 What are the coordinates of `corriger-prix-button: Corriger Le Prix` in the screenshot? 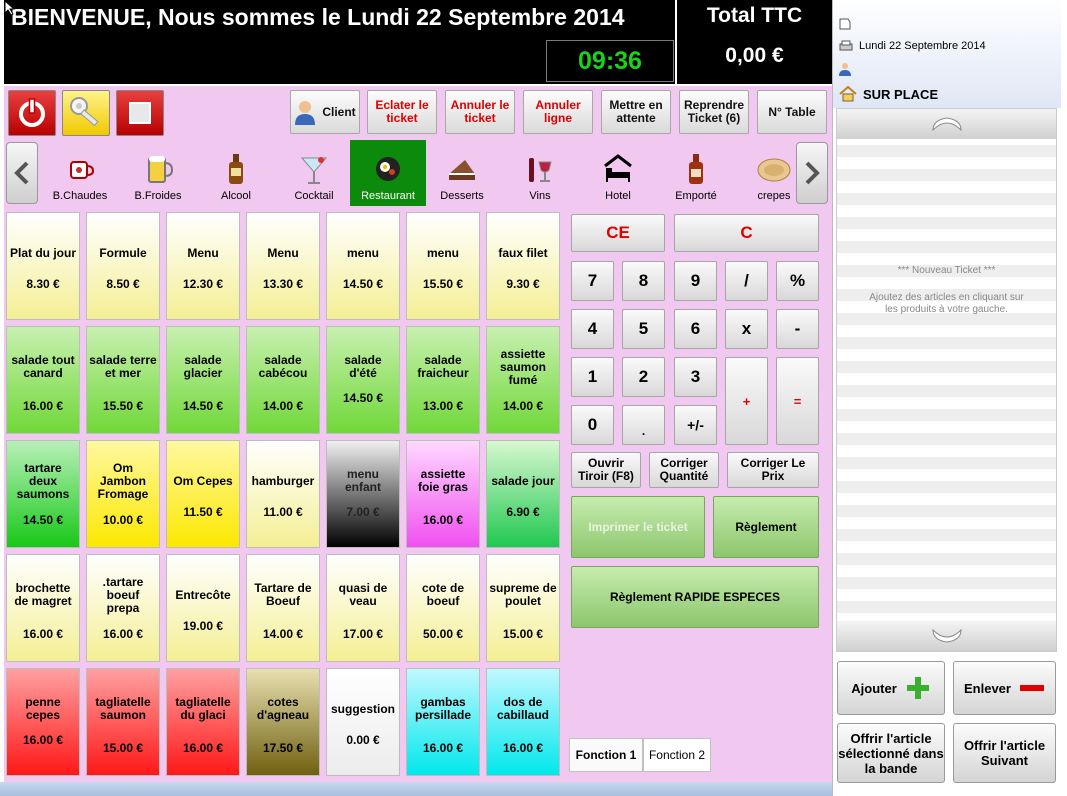 It's located at (773, 470).